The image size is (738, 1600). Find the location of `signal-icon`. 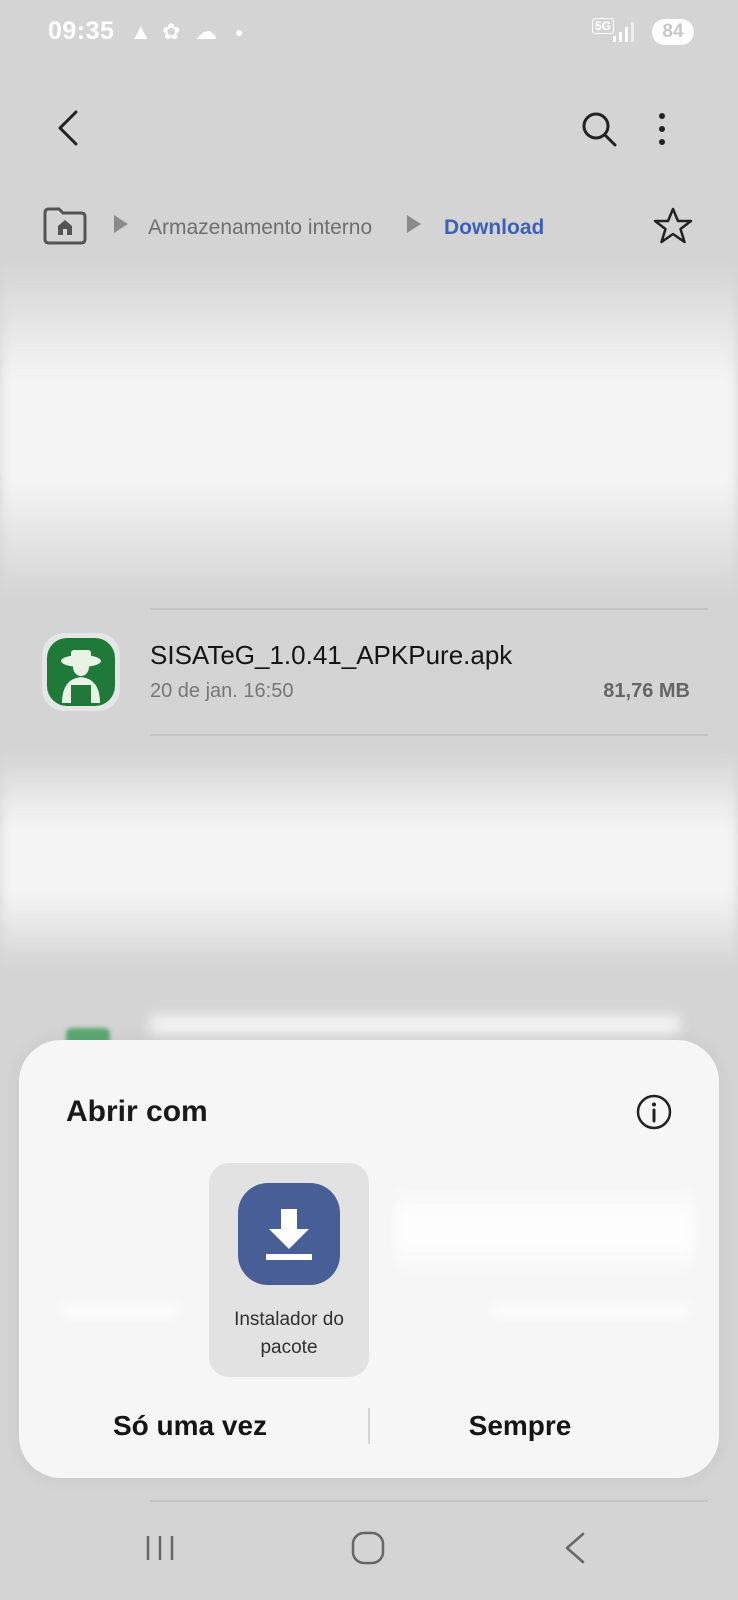

signal-icon is located at coordinates (623, 32).